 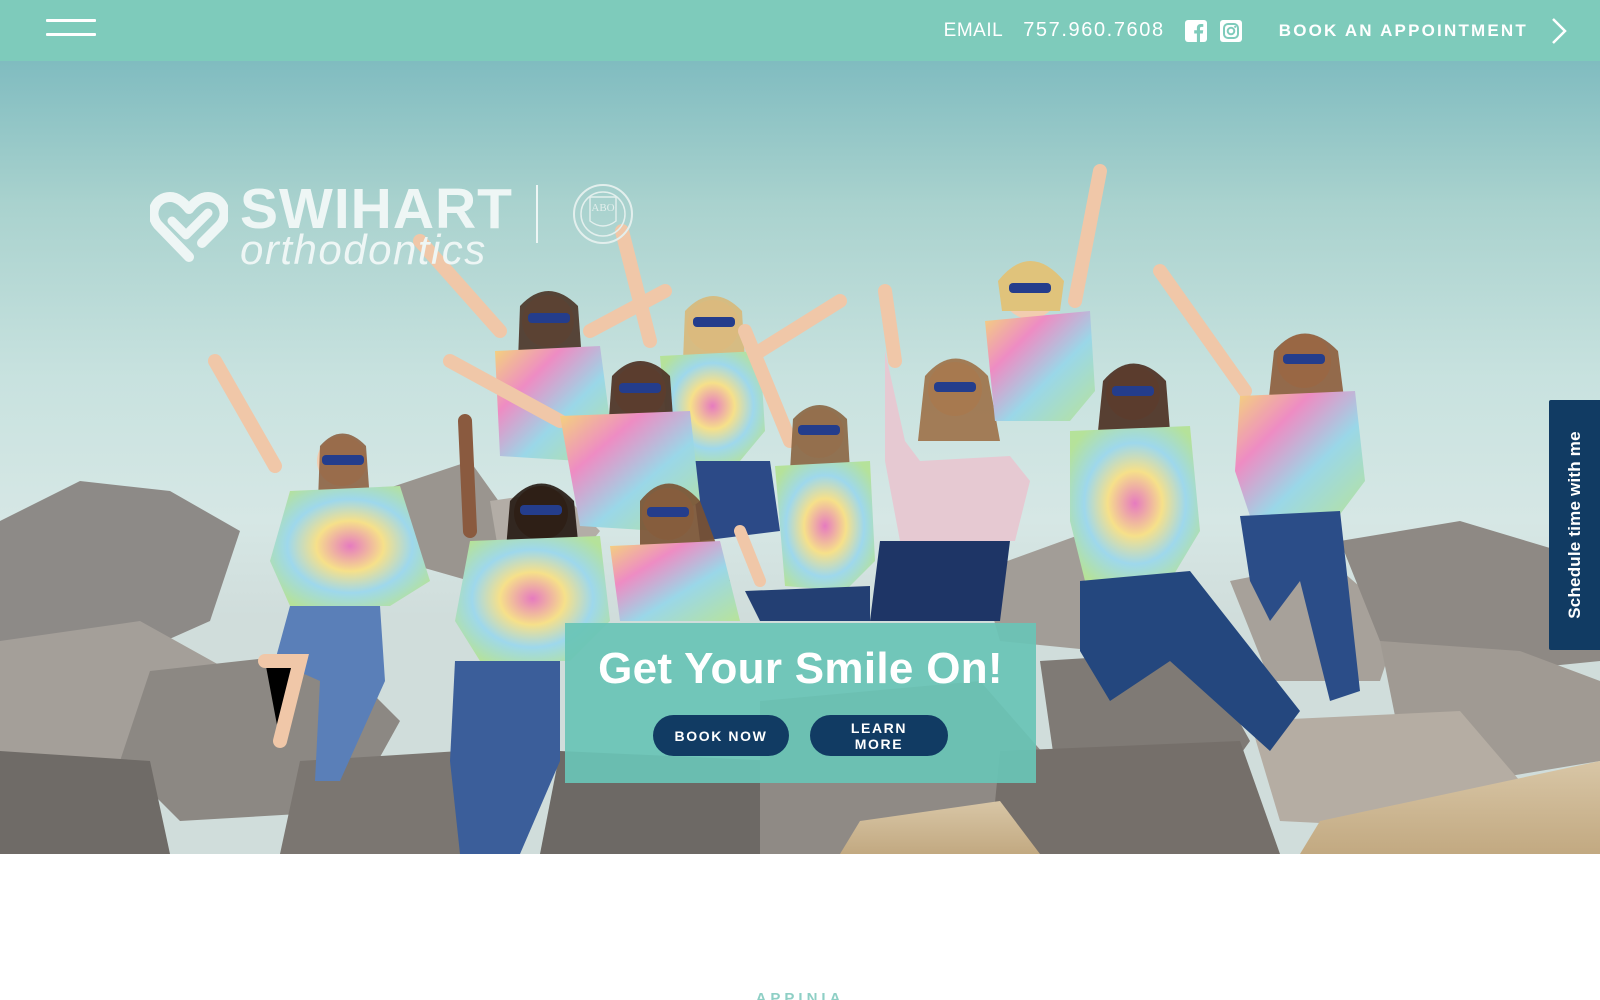 I want to click on abo-seal-icon: ABO, so click(x=603, y=214).